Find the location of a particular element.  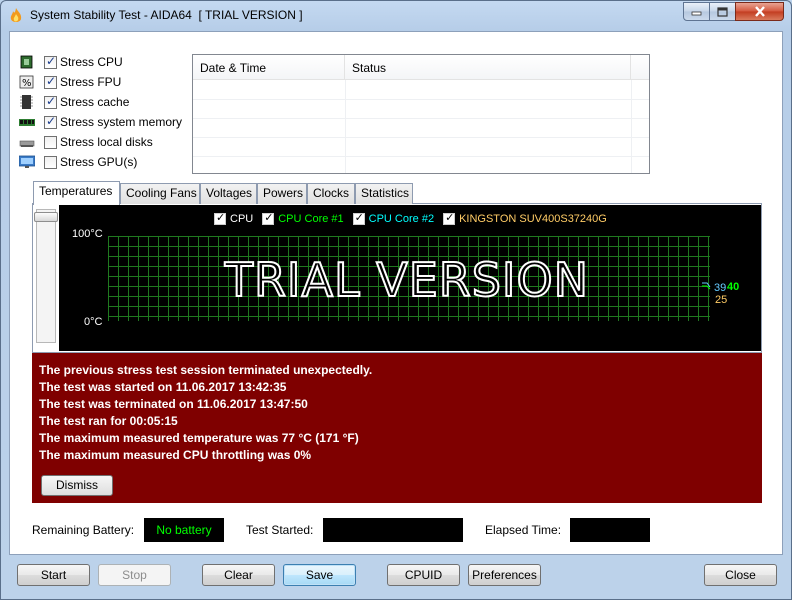

disk-reading: 25 is located at coordinates (721, 300).